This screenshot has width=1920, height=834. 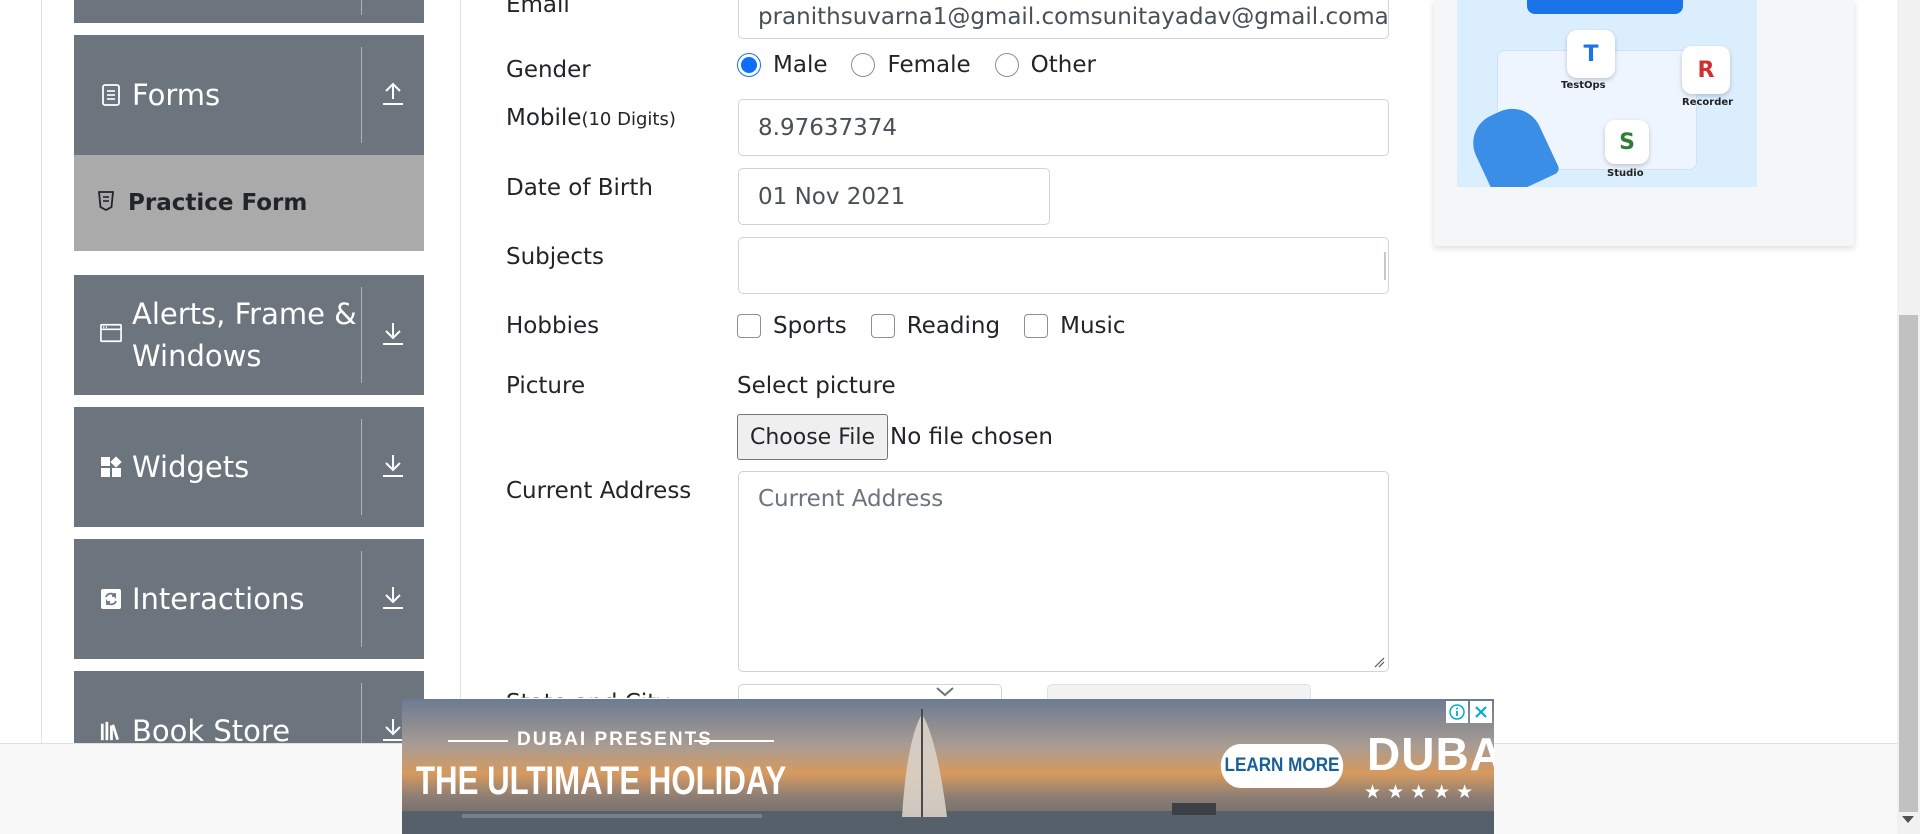 What do you see at coordinates (1607, 93) in the screenshot?
I see `side-ad-artwork: T TestOps R Recorder S Studio` at bounding box center [1607, 93].